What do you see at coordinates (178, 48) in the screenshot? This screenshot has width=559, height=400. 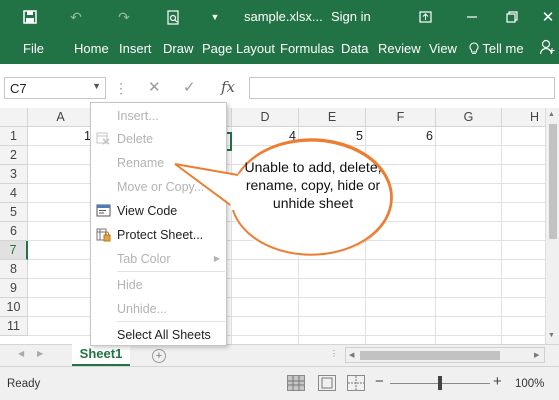 I see `tab-draw: Draw` at bounding box center [178, 48].